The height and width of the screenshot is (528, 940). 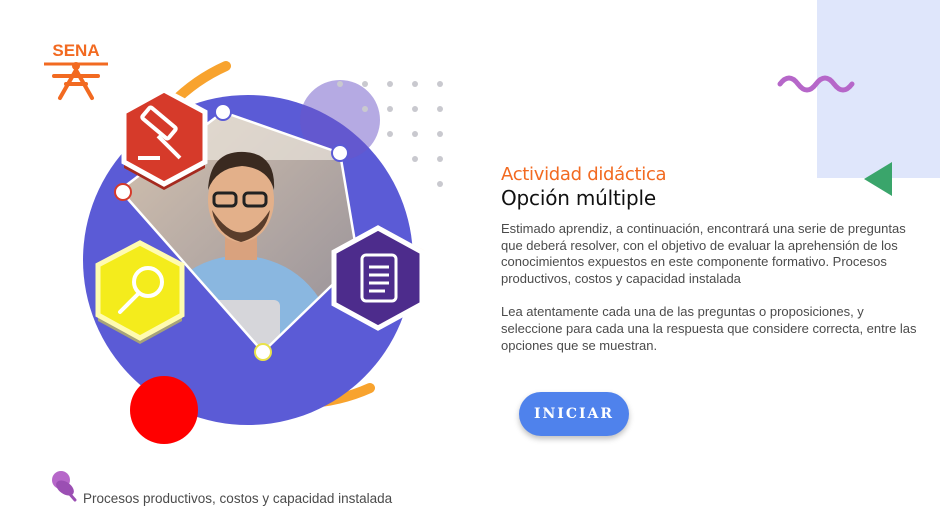 I want to click on wave-decoration, so click(x=816, y=84).